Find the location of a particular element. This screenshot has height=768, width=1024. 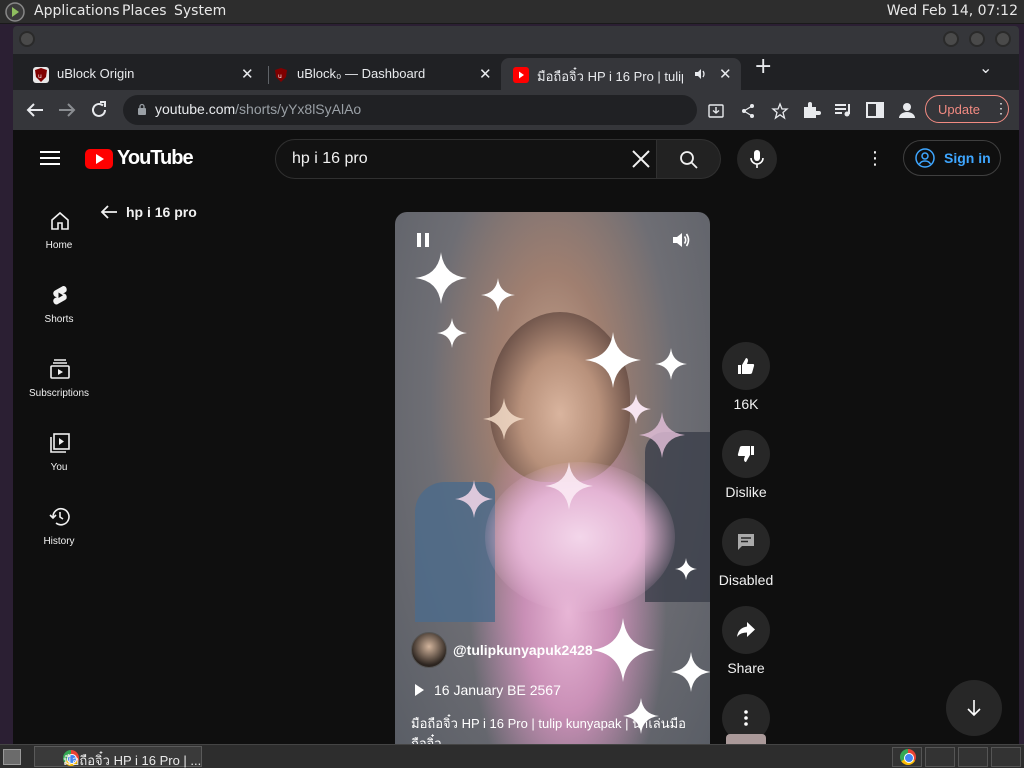

menu-places: Places is located at coordinates (144, 11).